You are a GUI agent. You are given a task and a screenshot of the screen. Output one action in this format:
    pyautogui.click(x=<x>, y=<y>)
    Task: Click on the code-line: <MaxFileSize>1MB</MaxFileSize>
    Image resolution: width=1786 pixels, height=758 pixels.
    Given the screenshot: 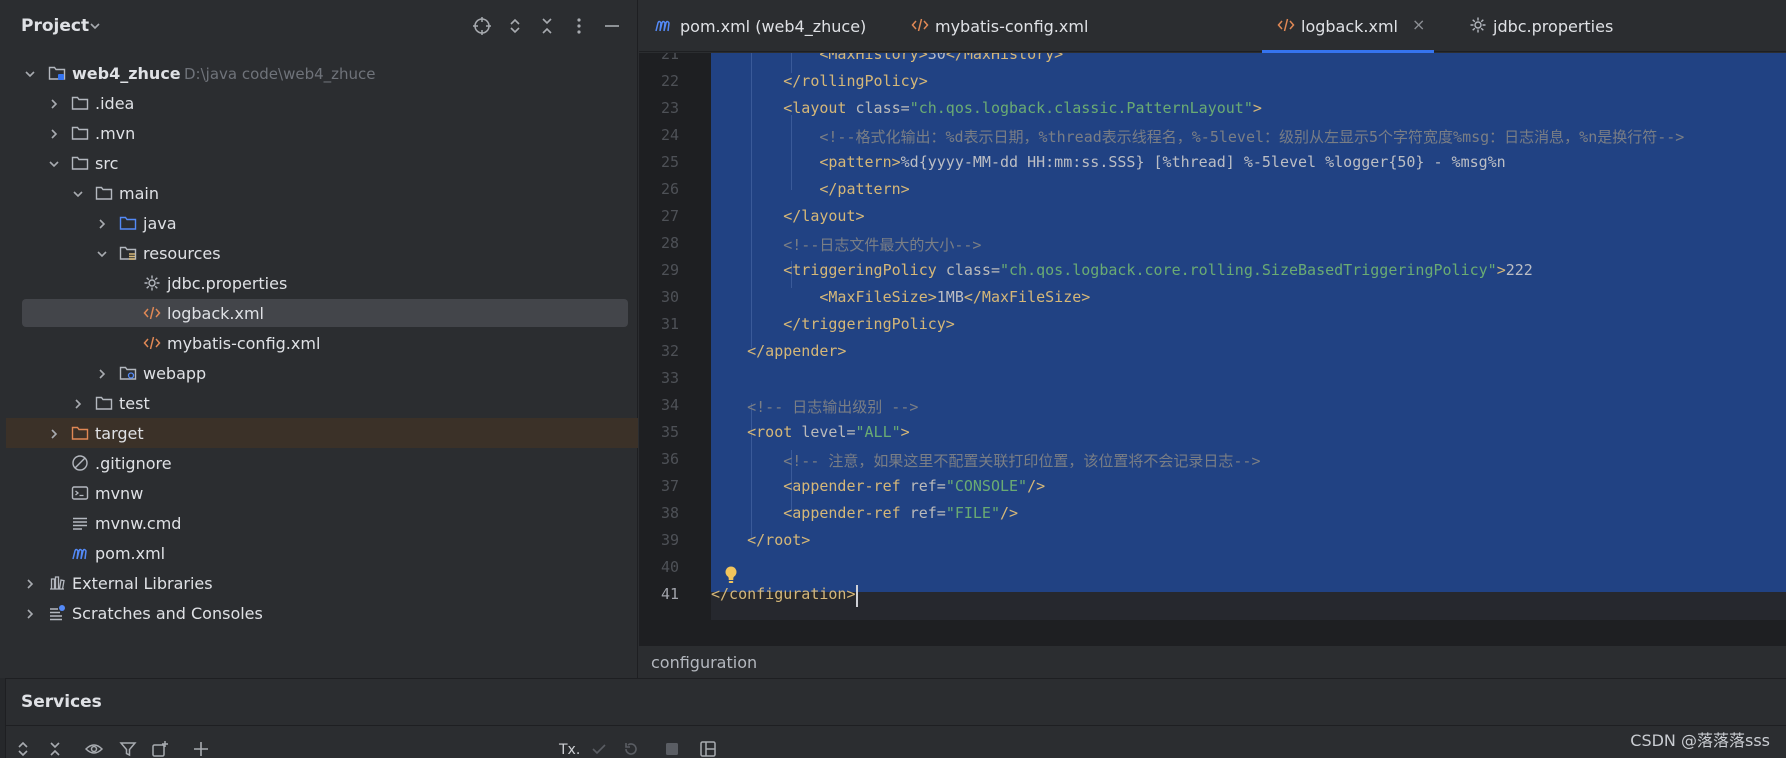 What is the action you would take?
    pyautogui.click(x=900, y=297)
    